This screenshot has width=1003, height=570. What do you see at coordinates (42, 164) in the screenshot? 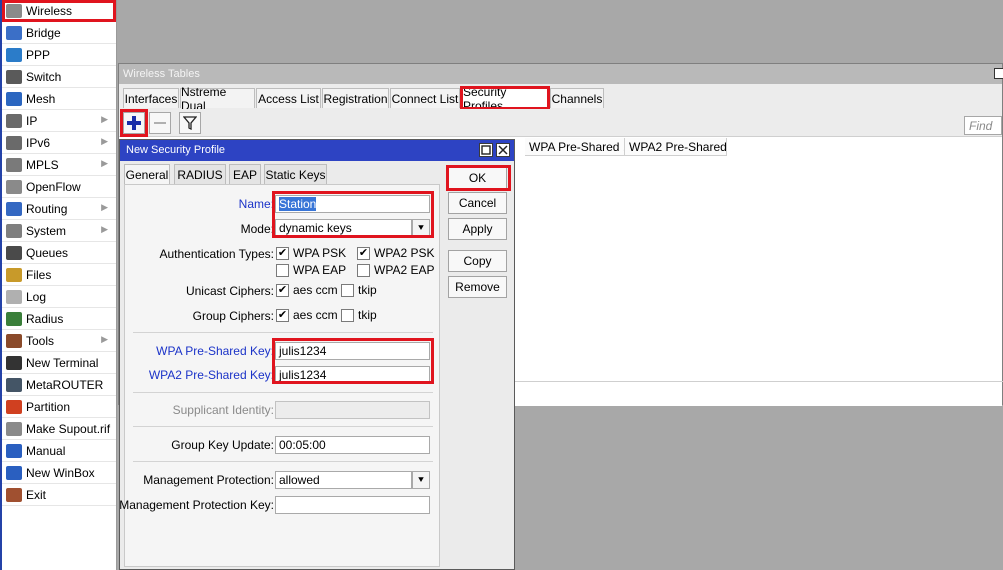
I see `sidebar-item-label: MPLS` at bounding box center [42, 164].